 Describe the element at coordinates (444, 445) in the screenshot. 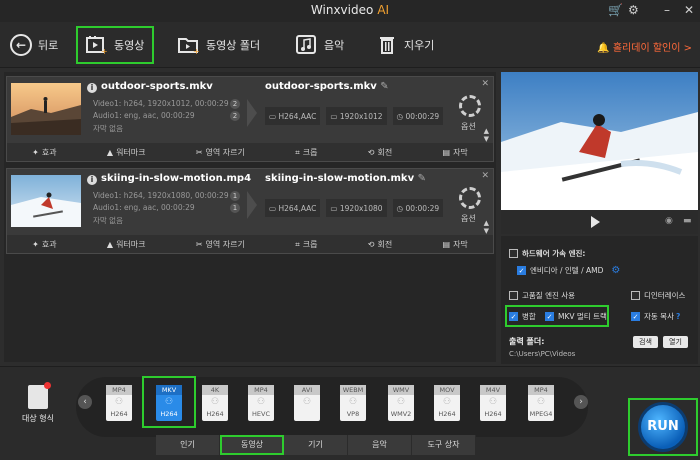

I see `tab-toolbox: 도구 상자` at that location.